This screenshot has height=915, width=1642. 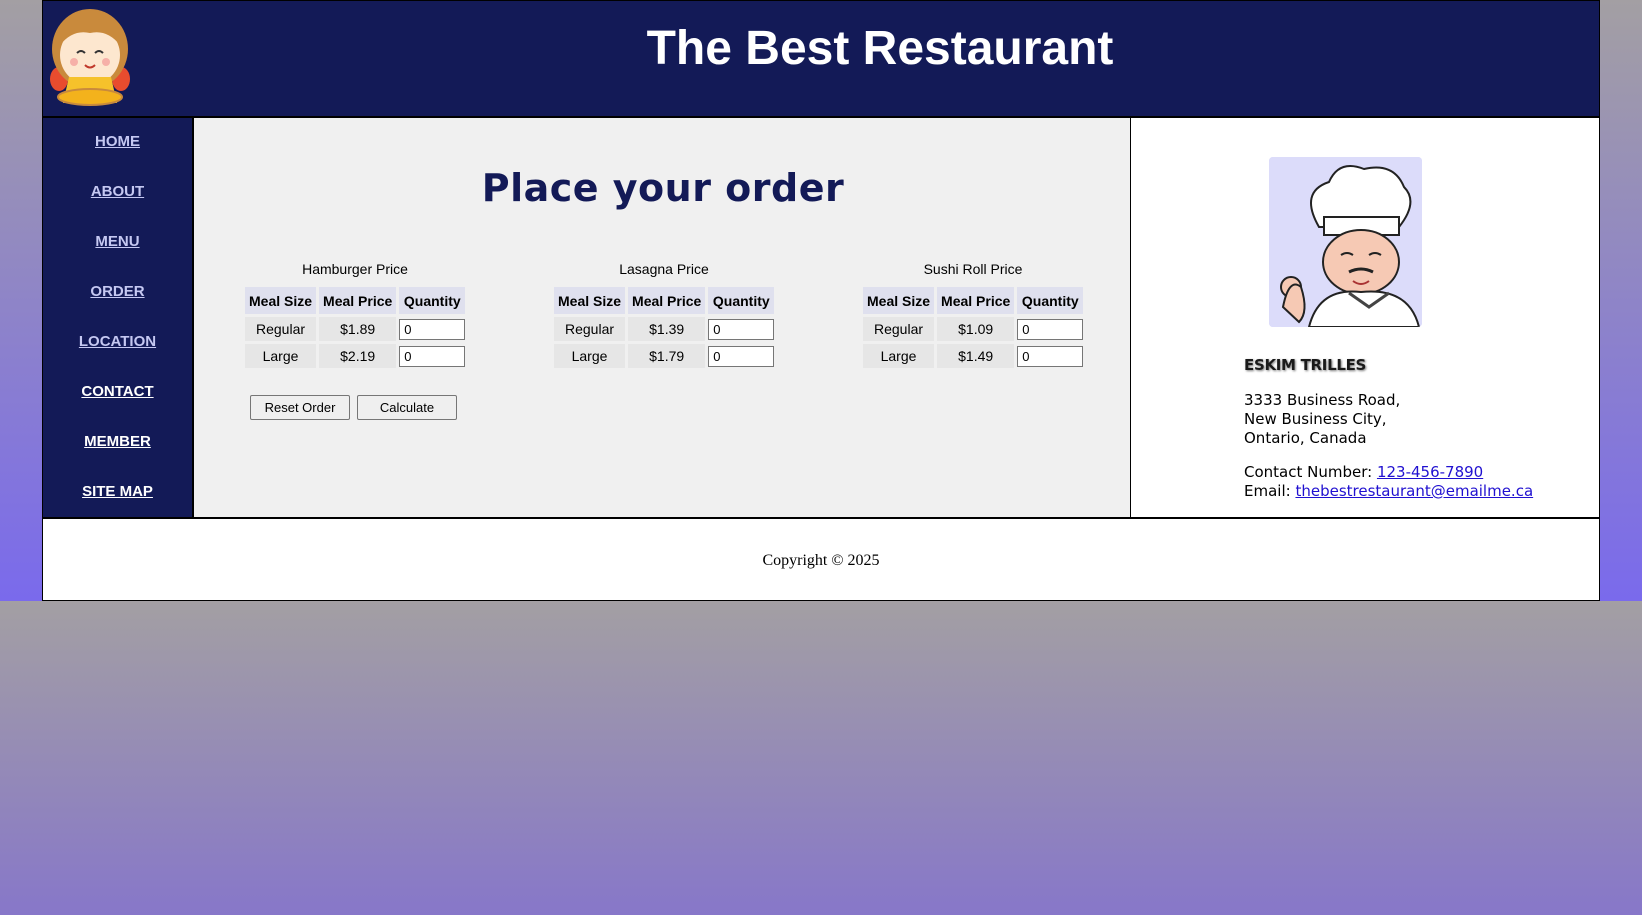 I want to click on table-row: Large $1.49, so click(x=973, y=356).